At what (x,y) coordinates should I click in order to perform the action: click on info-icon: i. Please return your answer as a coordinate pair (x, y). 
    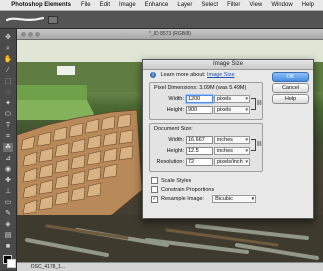
    Looking at the image, I should click on (153, 75).